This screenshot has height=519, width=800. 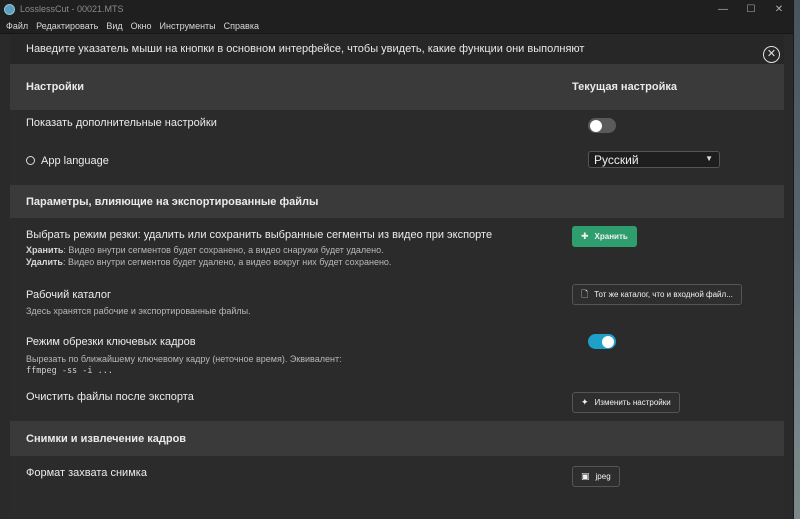 What do you see at coordinates (121, 123) in the screenshot?
I see `advanced-settings-label: Показать дополнительные настройки` at bounding box center [121, 123].